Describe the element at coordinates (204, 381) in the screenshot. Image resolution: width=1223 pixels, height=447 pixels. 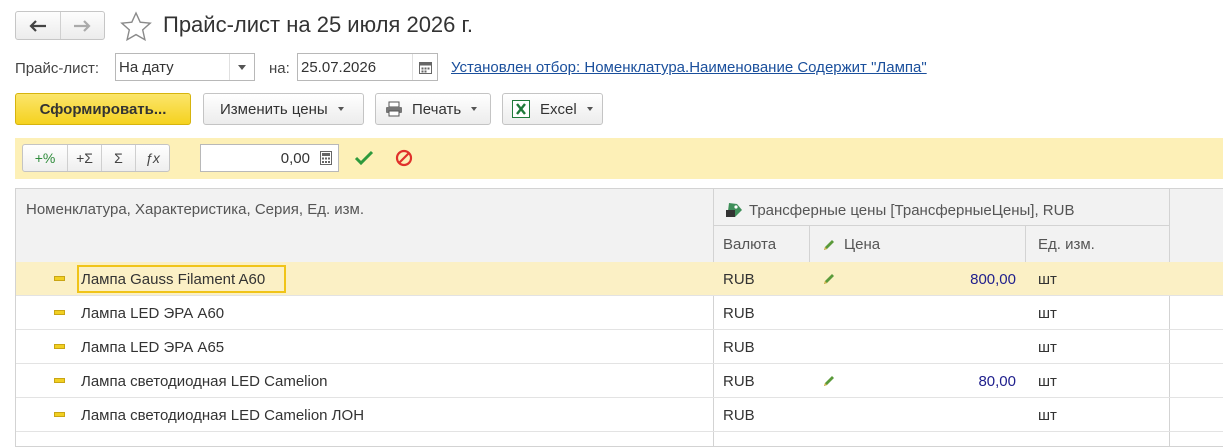
I see `item-name: Лампа светодиодная LED Camelion` at that location.